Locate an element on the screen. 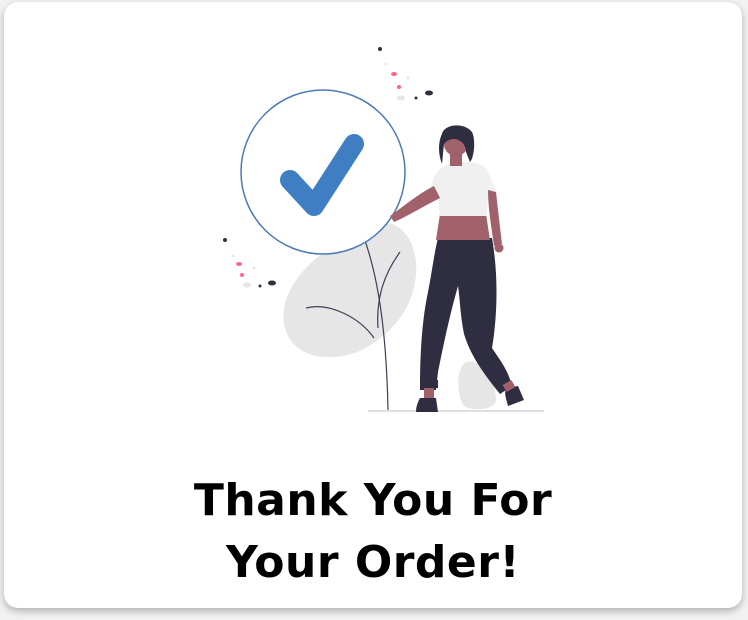 The width and height of the screenshot is (748, 620). confetti-top is located at coordinates (405, 74).